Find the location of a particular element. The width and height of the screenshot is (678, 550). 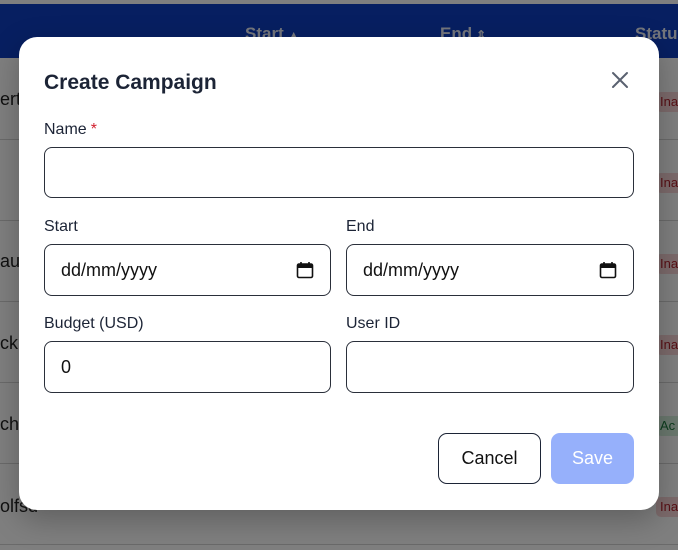

name-input is located at coordinates (339, 172).